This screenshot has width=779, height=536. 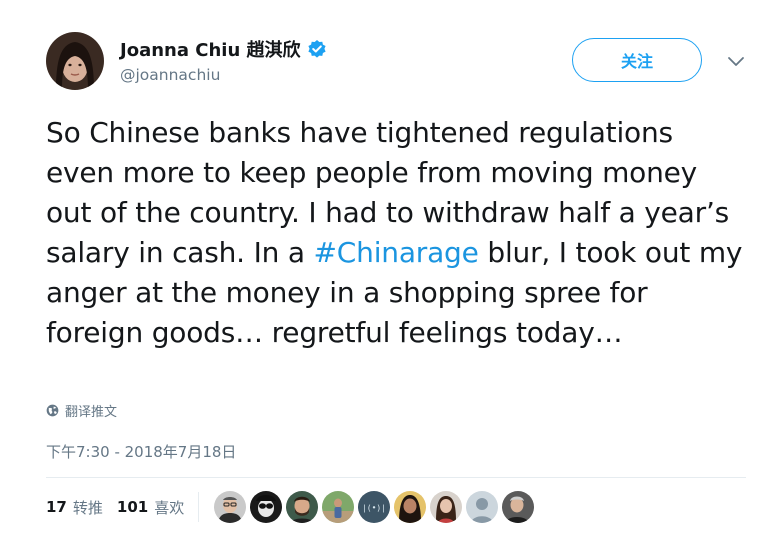 I want to click on liker-avatar: |(•)|, so click(x=374, y=507).